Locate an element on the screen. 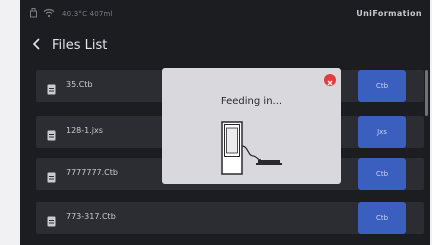  file-name: 7777777.Ctb is located at coordinates (92, 172).